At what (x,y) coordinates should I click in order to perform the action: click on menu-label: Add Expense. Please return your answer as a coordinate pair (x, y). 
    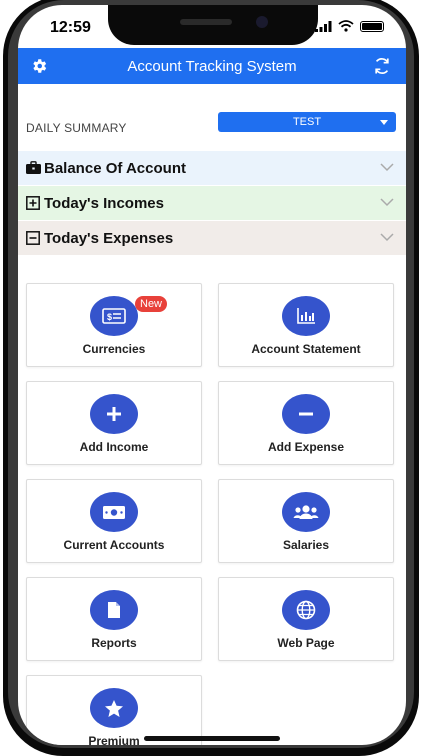
    Looking at the image, I should click on (306, 447).